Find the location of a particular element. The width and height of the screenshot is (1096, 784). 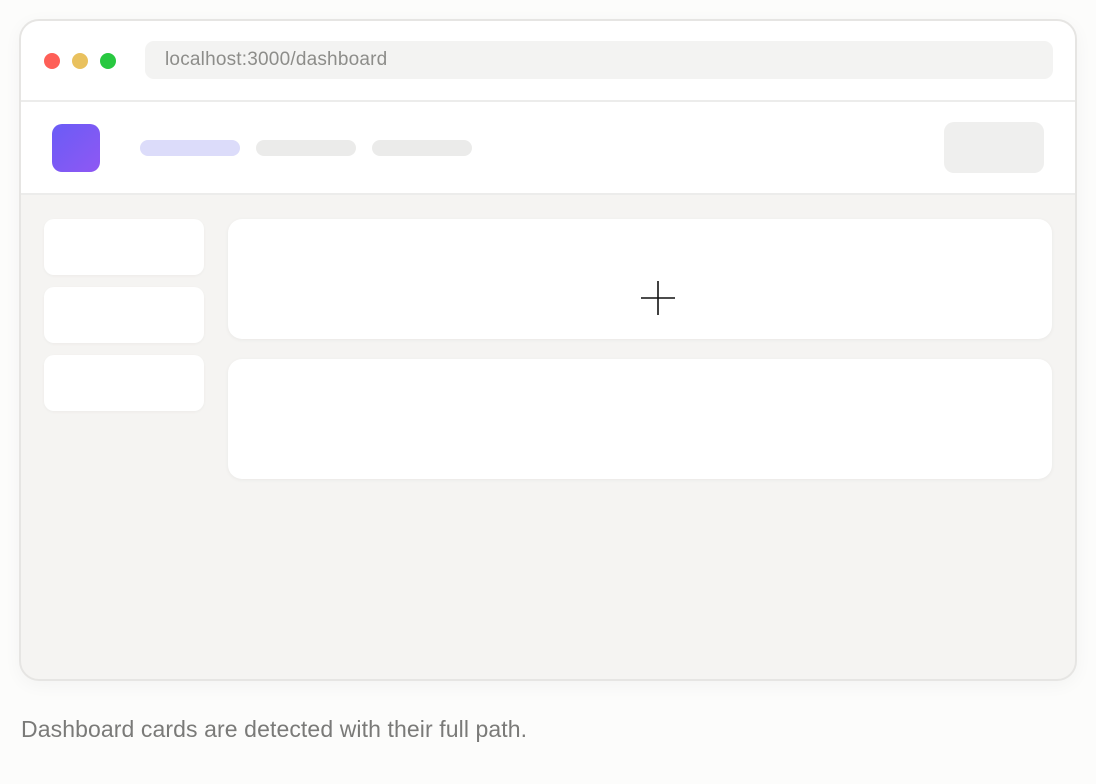

address-bar: localhost:3000/dashboard is located at coordinates (599, 60).